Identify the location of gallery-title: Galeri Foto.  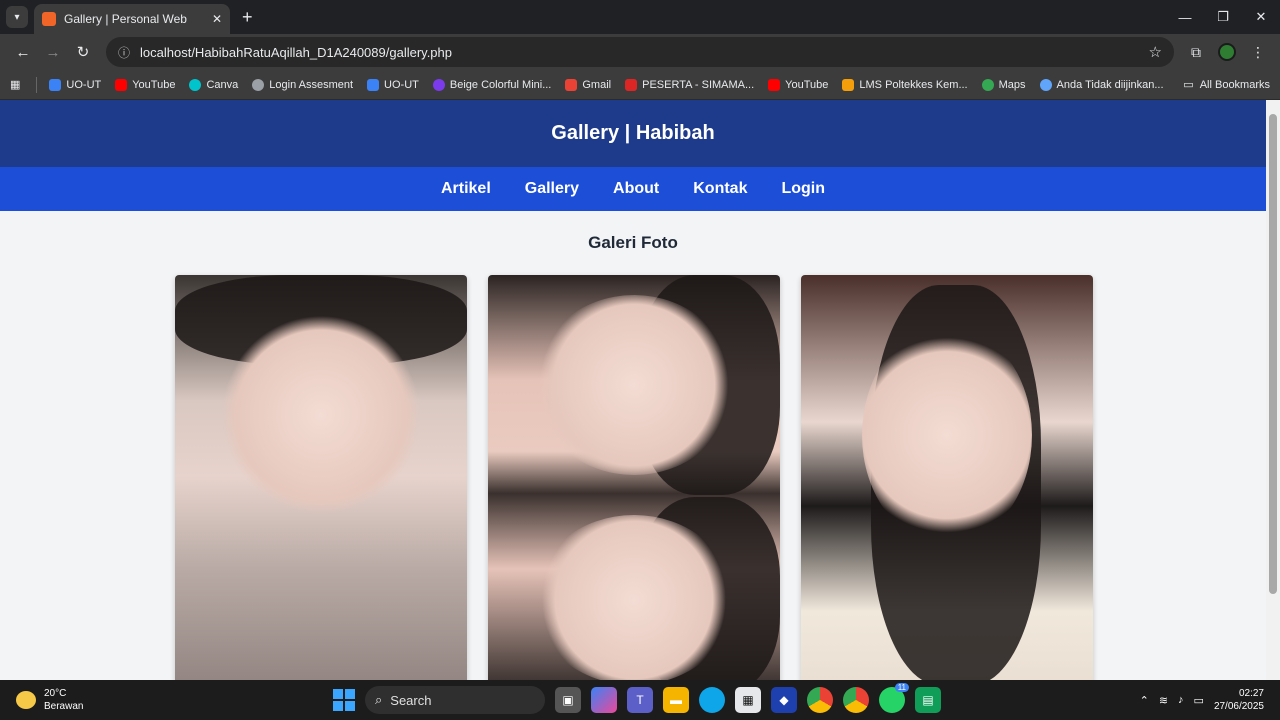
(633, 242).